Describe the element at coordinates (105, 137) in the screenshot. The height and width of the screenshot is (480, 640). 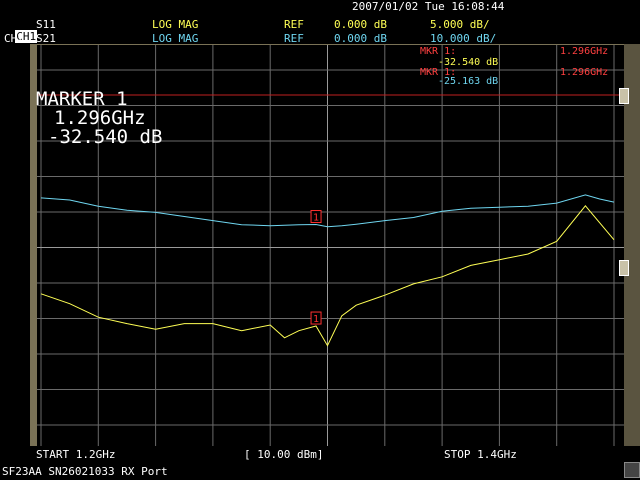
I see `marker-panel-value: -32.540 dB` at that location.